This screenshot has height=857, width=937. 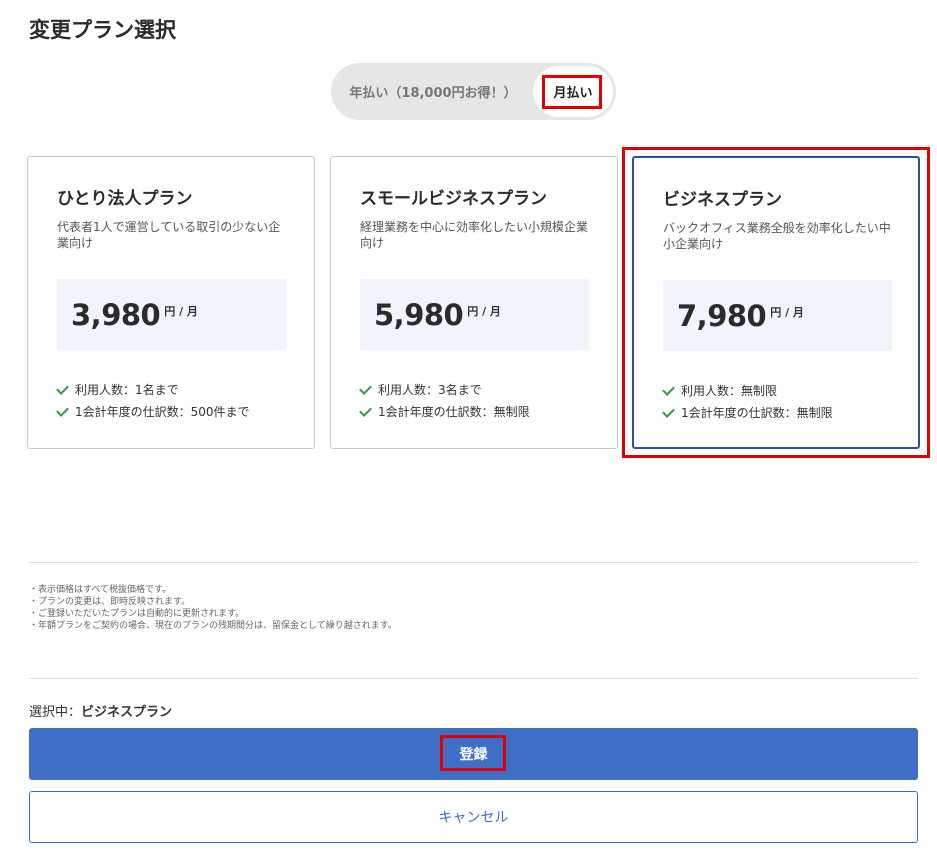 I want to click on feature-item: 利用人数：3名まで, so click(x=444, y=390).